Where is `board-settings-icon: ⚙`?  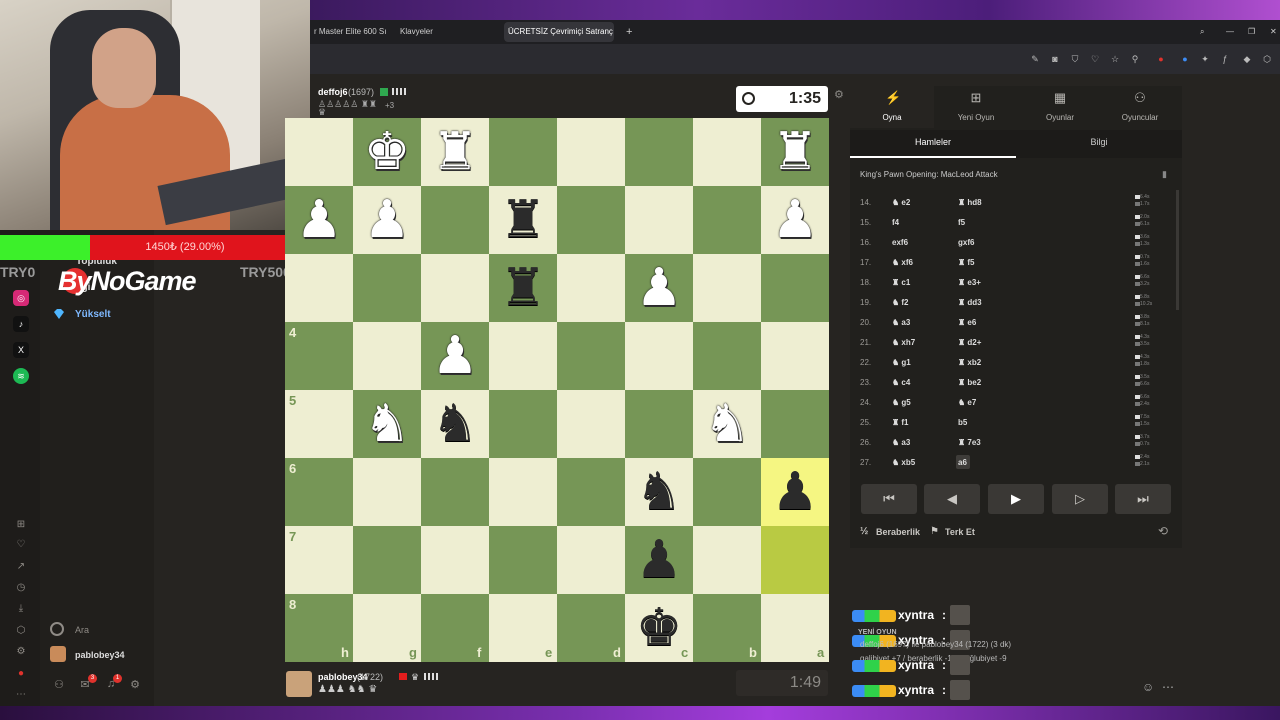
board-settings-icon: ⚙ is located at coordinates (839, 94).